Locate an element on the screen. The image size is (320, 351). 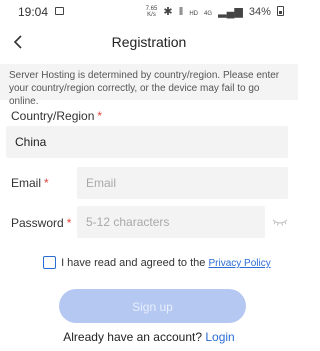
status-bar: 19:04 7.65 K/s ✱ ‖ HD 4G ▂▄▆ 34% is located at coordinates (149, 12).